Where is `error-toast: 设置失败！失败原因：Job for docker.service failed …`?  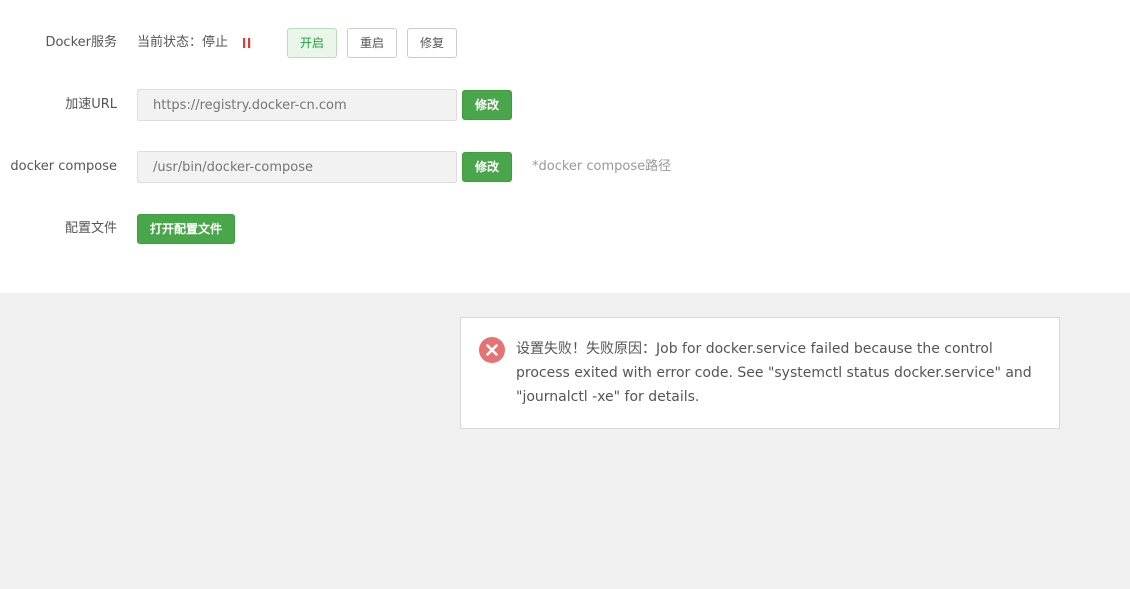
error-toast: 设置失败！失败原因：Job for docker.service failed … is located at coordinates (760, 373).